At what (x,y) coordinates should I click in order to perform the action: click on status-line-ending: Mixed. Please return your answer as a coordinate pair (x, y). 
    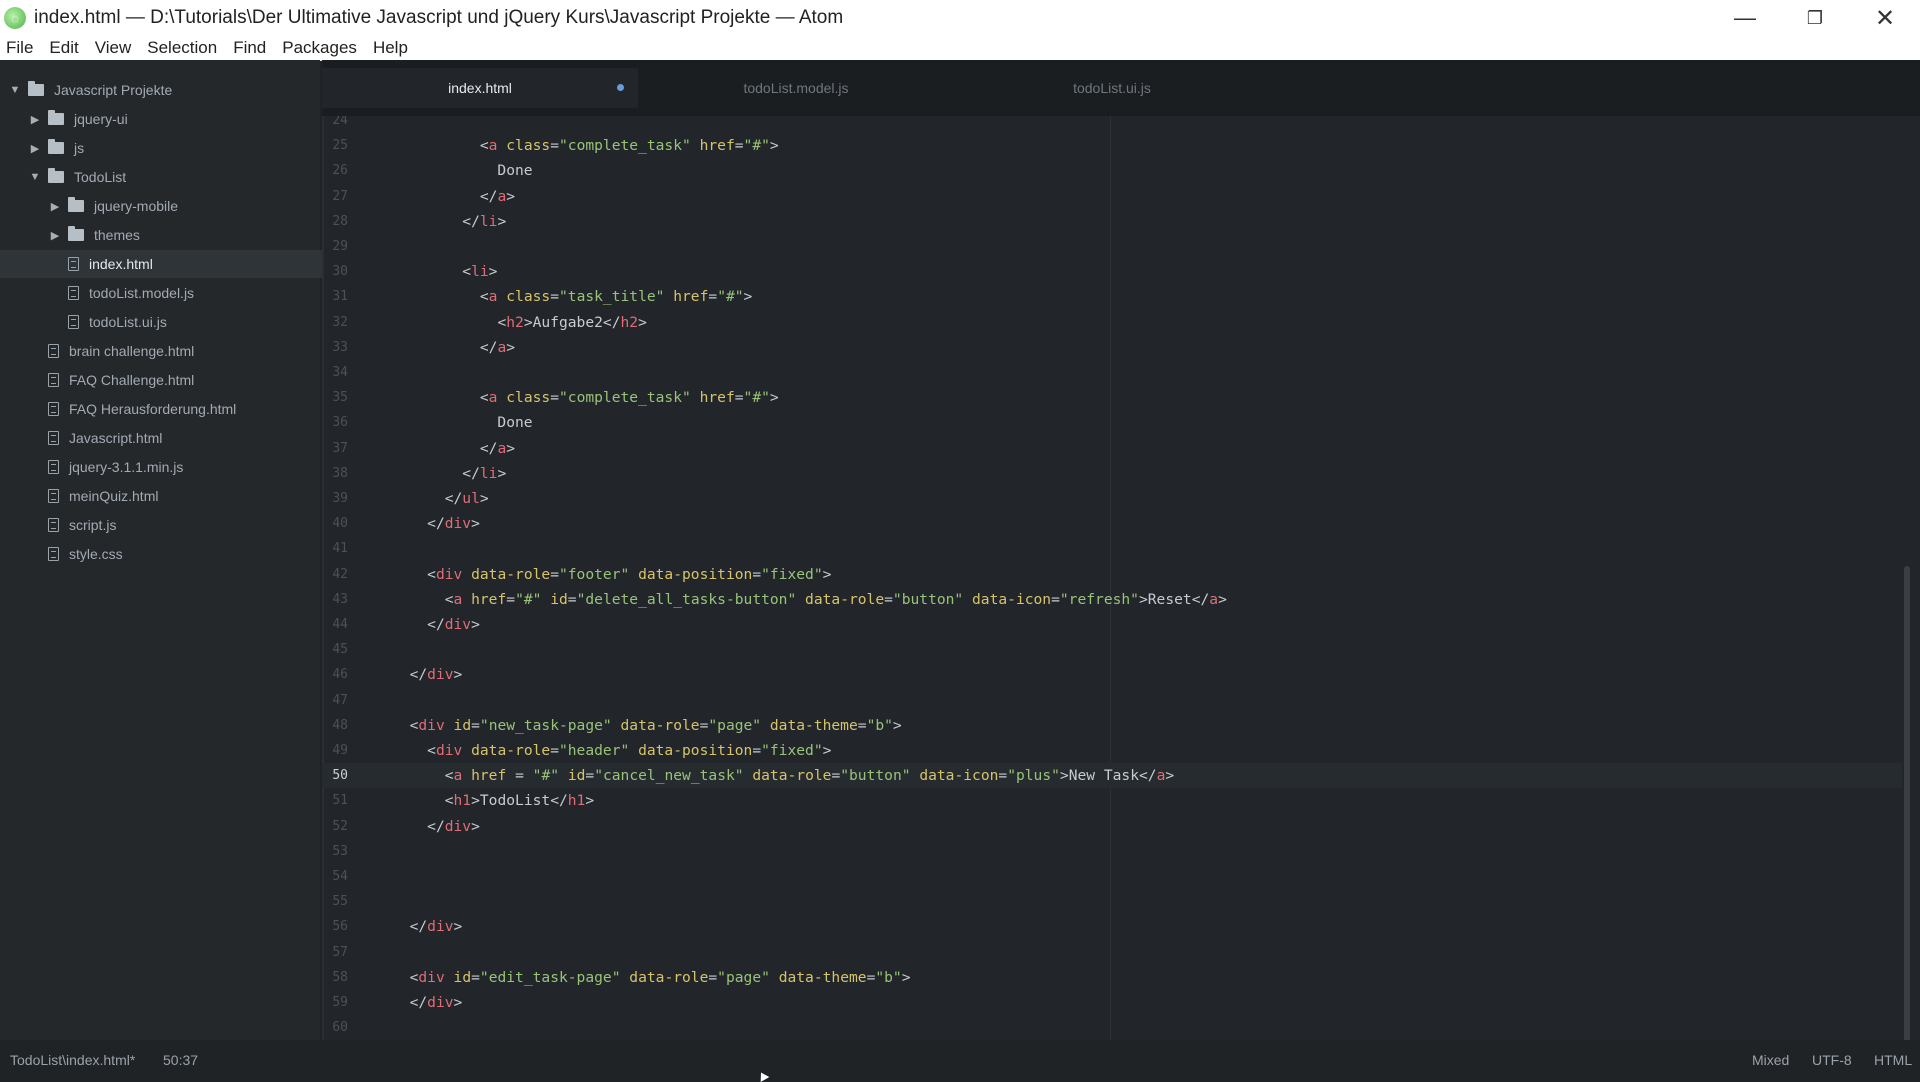
    Looking at the image, I should click on (1770, 1060).